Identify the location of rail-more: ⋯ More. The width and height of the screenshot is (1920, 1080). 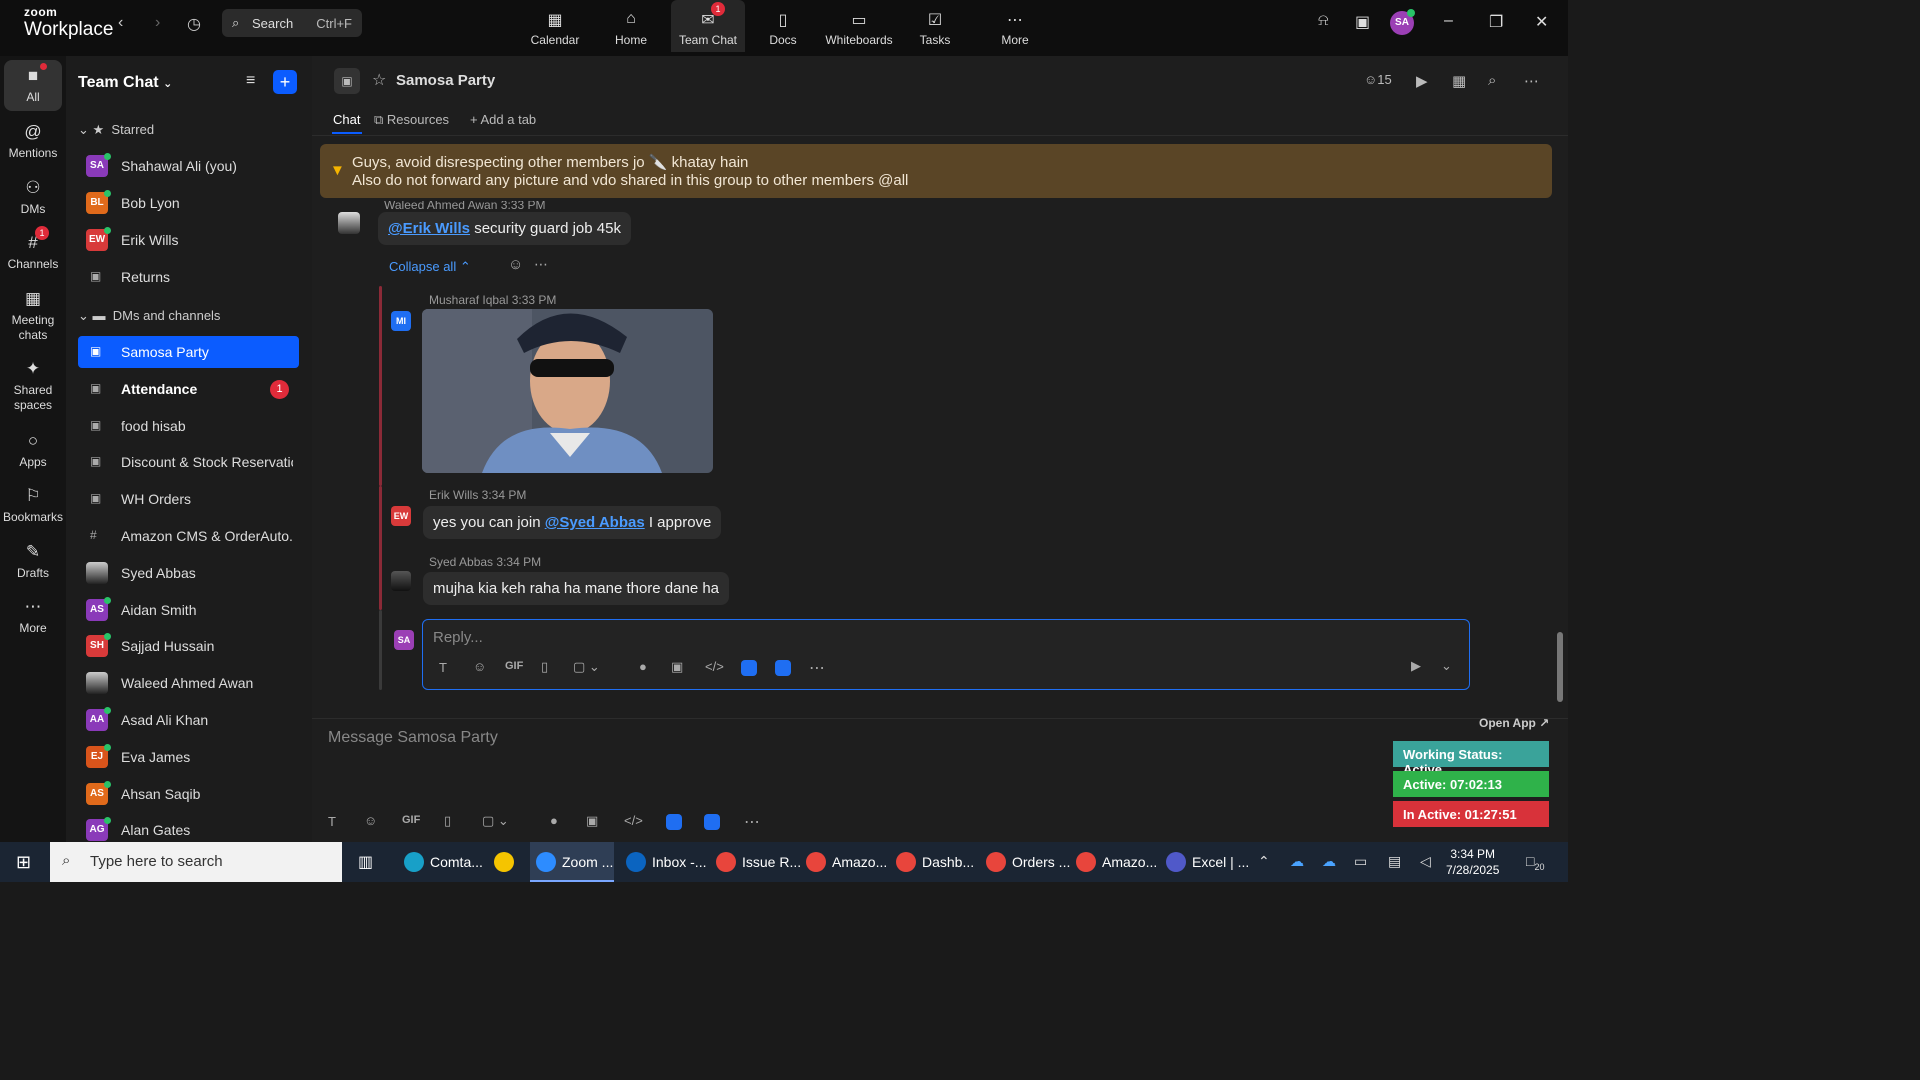
(33, 616).